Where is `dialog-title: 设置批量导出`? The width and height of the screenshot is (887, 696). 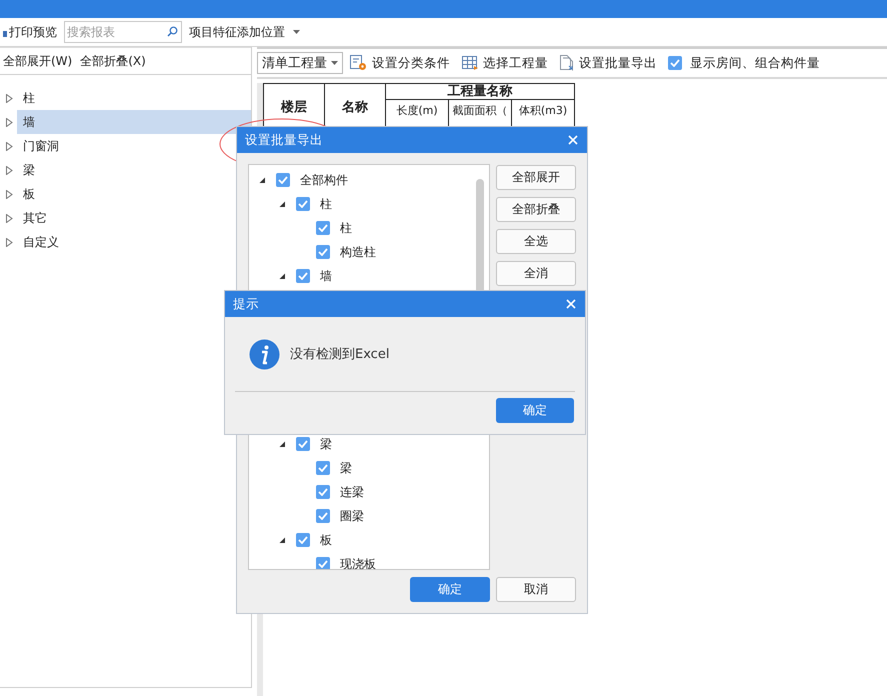
dialog-title: 设置批量导出 is located at coordinates (284, 140).